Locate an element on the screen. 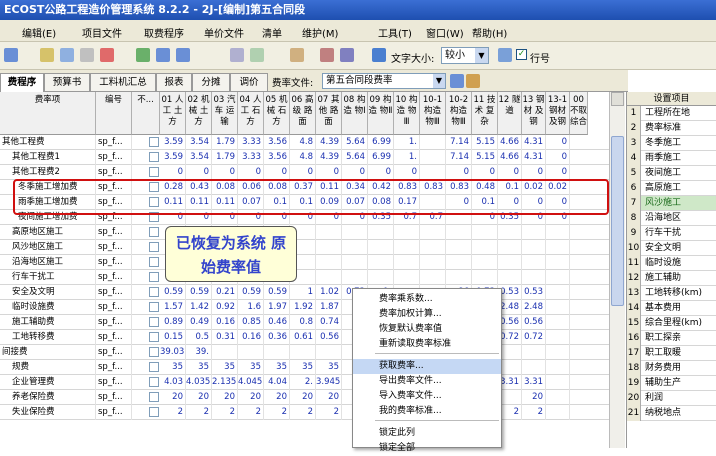 The height and width of the screenshot is (456, 716). rate-value: 1.79 is located at coordinates (225, 142).